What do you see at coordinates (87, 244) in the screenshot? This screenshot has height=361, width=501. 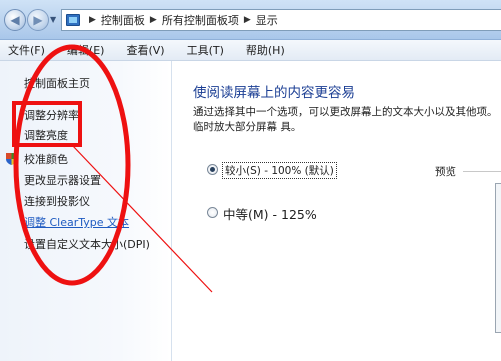 I see `sidebar-item-custom-dpi: 设置自定义文本大小(DPI)` at bounding box center [87, 244].